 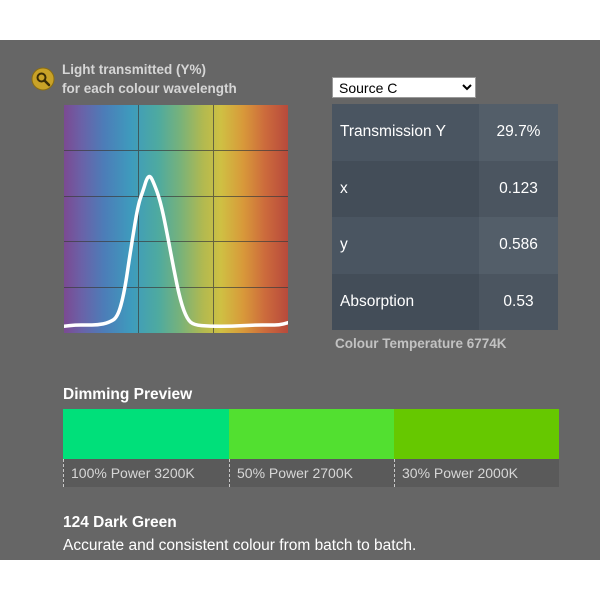 What do you see at coordinates (518, 188) in the screenshot?
I see `metric-value: 0.123` at bounding box center [518, 188].